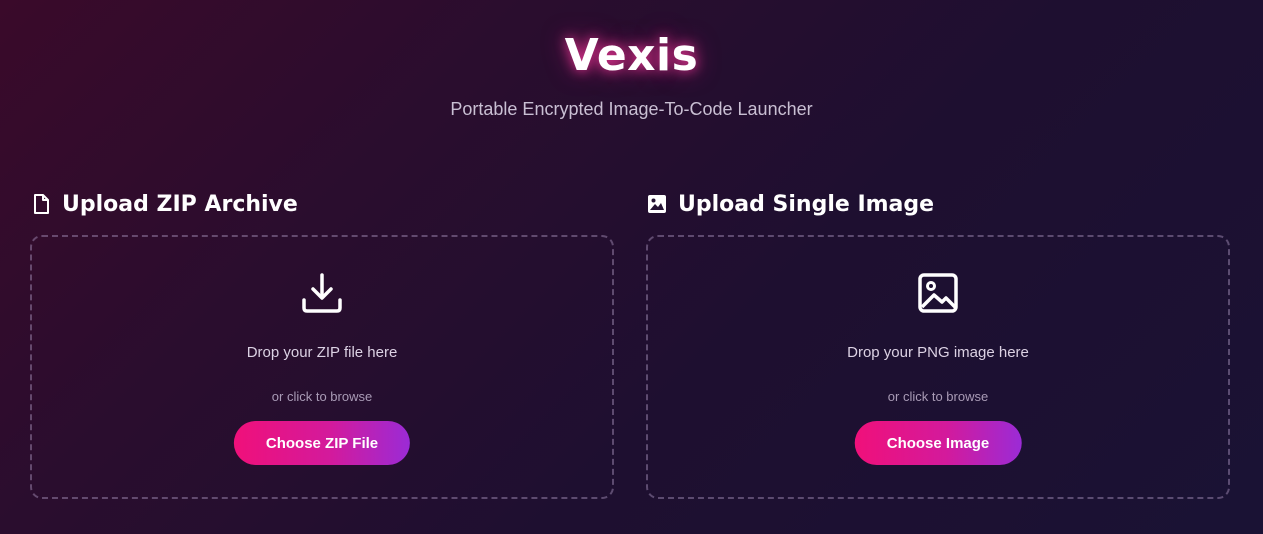 The height and width of the screenshot is (534, 1263). Describe the element at coordinates (180, 204) in the screenshot. I see `zip-panel-heading-text: Upload ZIP Archive` at that location.